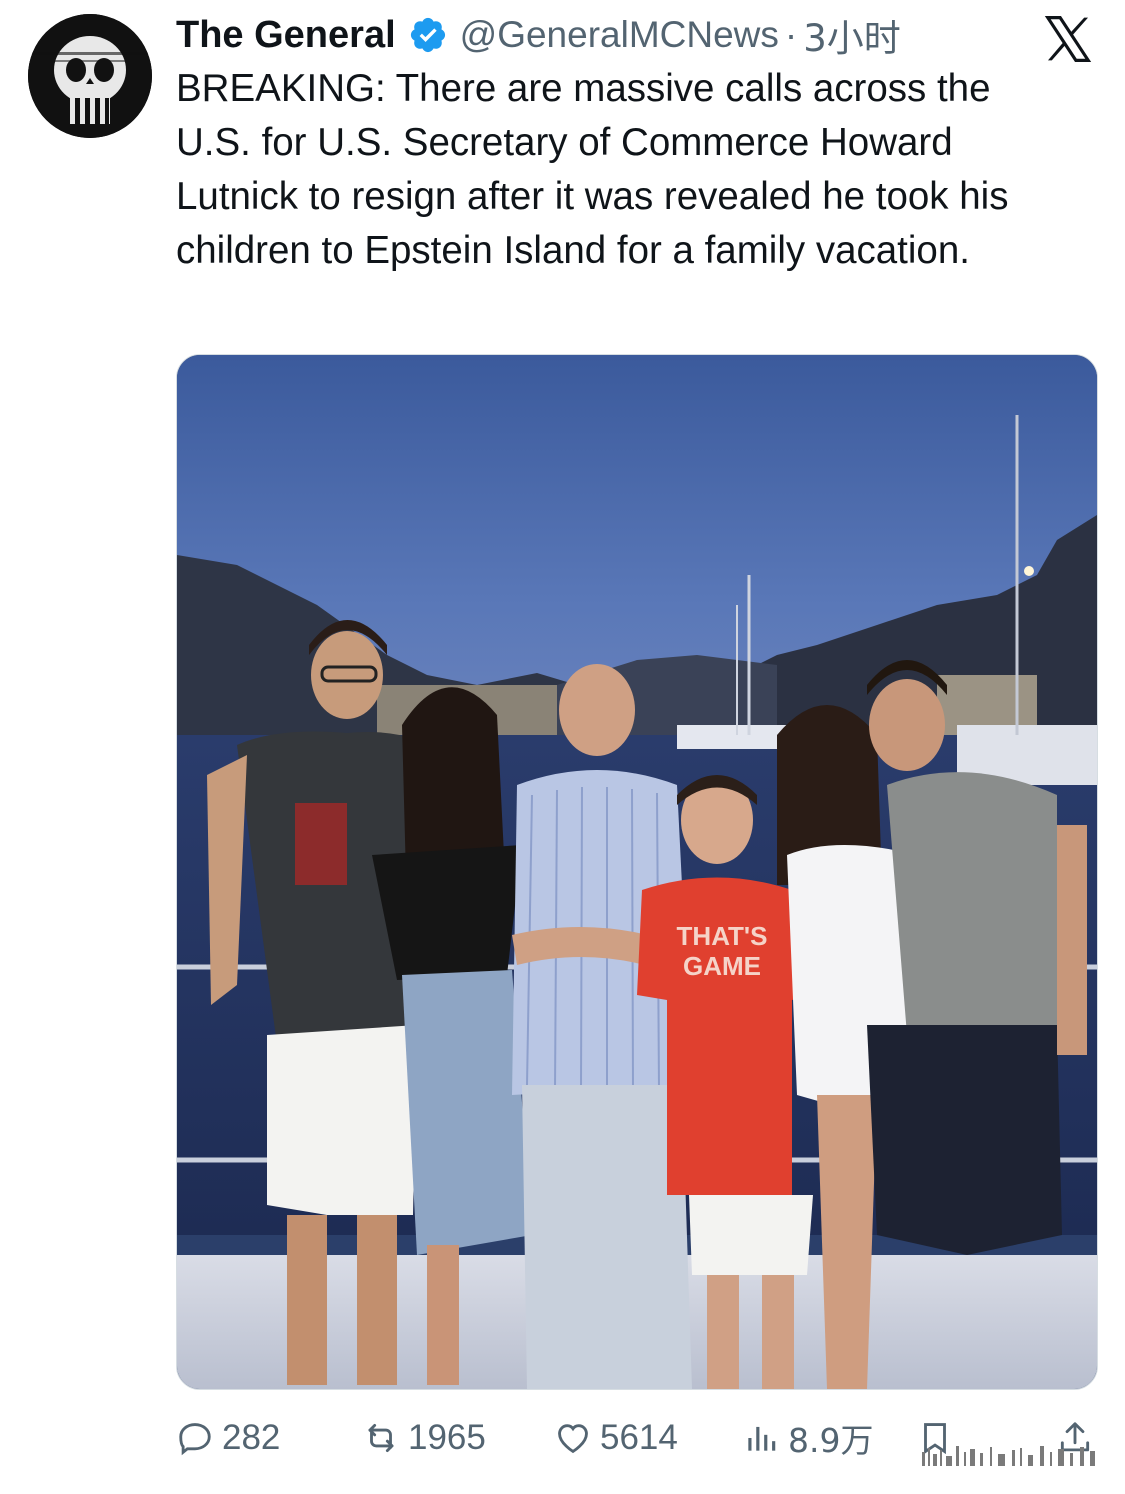 This screenshot has width=1125, height=1494. What do you see at coordinates (639, 1437) in the screenshot?
I see `like-count: 5614` at bounding box center [639, 1437].